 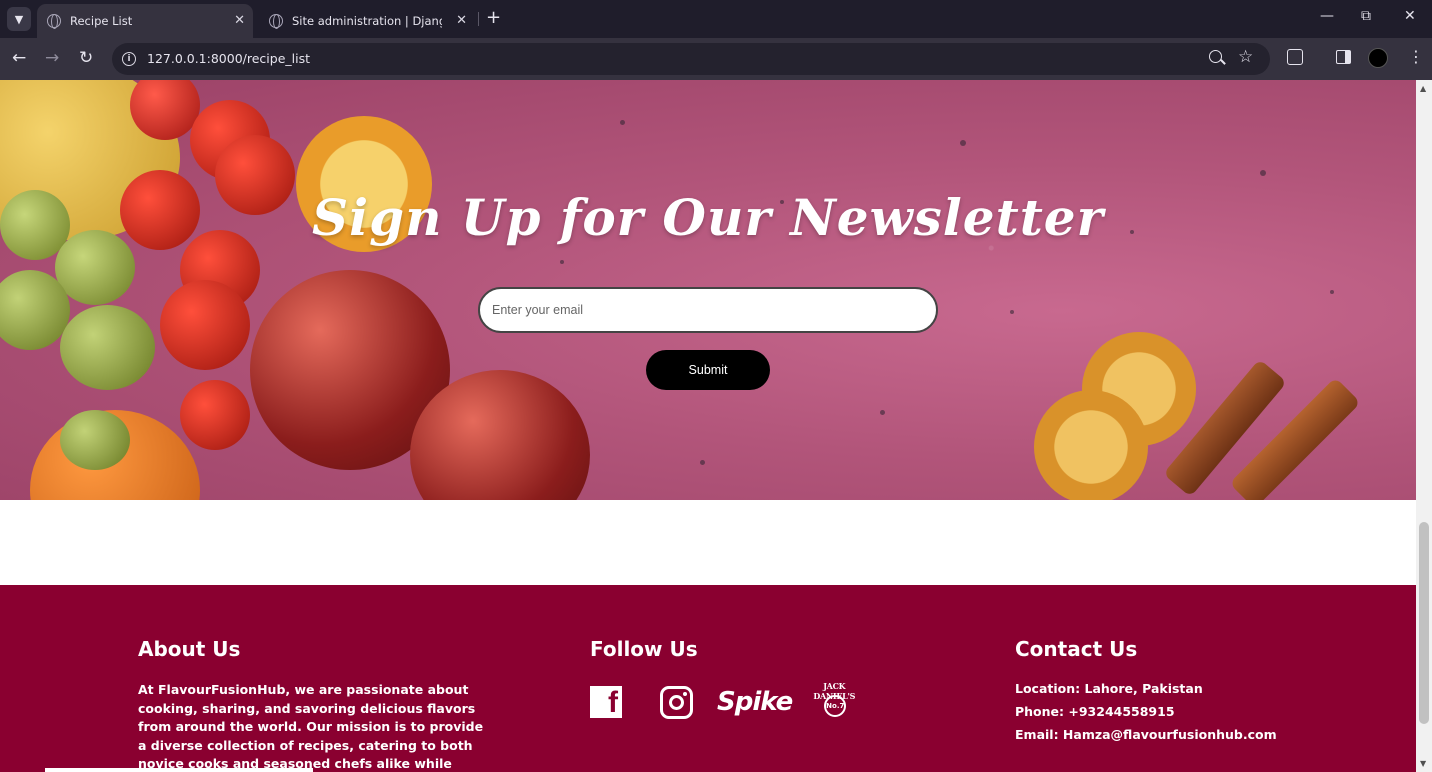 I want to click on newsletter-title: Sign Up for Our Newsletter, so click(x=708, y=217).